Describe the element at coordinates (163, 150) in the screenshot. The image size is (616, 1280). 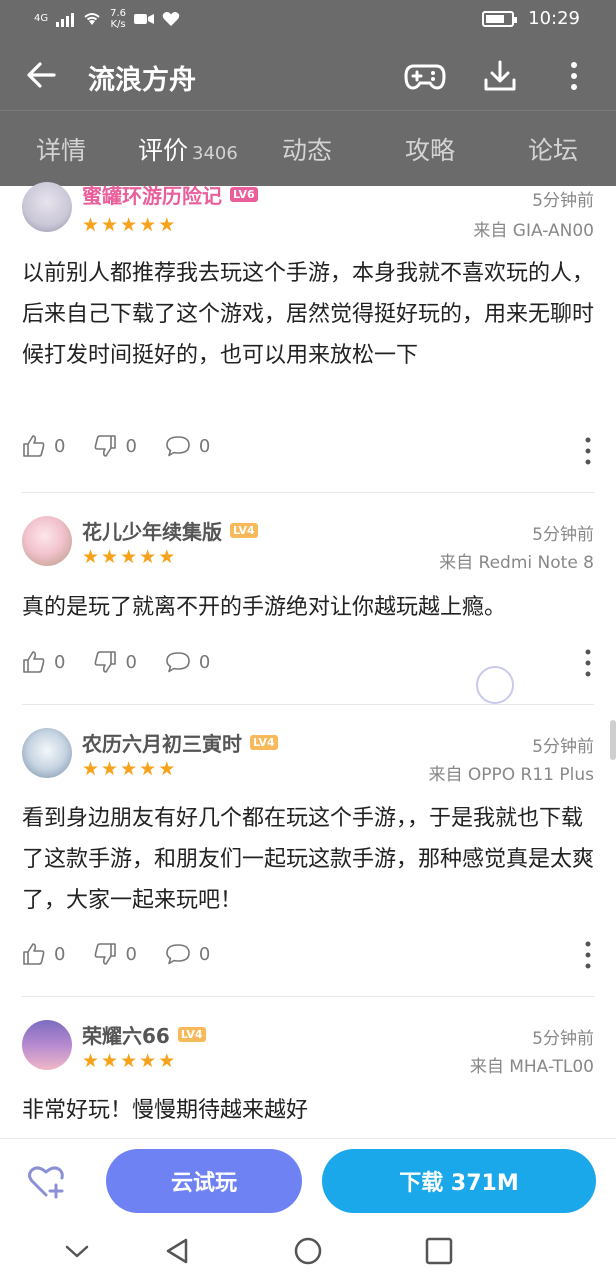
I see `tab-label: 评价` at that location.